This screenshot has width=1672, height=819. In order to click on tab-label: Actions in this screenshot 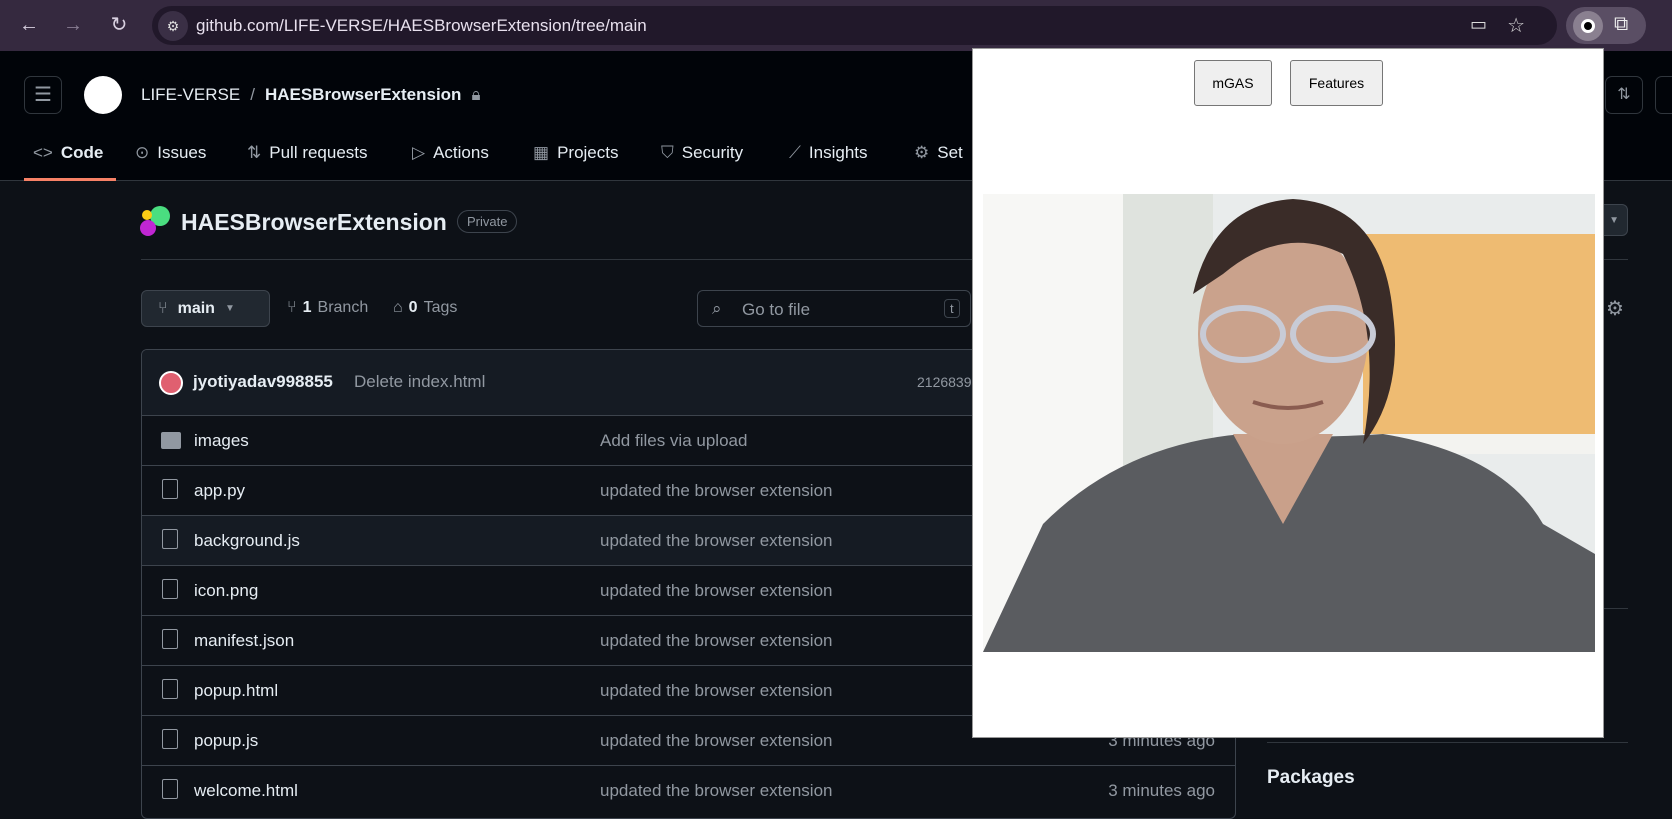, I will do `click(461, 152)`.